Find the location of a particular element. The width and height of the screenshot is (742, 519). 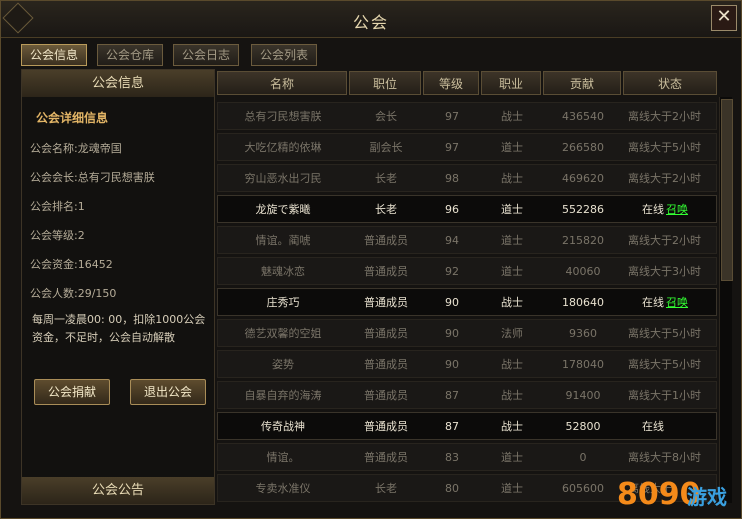

table-row: 总有刁民想害朕 会长 97 战士 436540 离线大于2小时 is located at coordinates (467, 116).